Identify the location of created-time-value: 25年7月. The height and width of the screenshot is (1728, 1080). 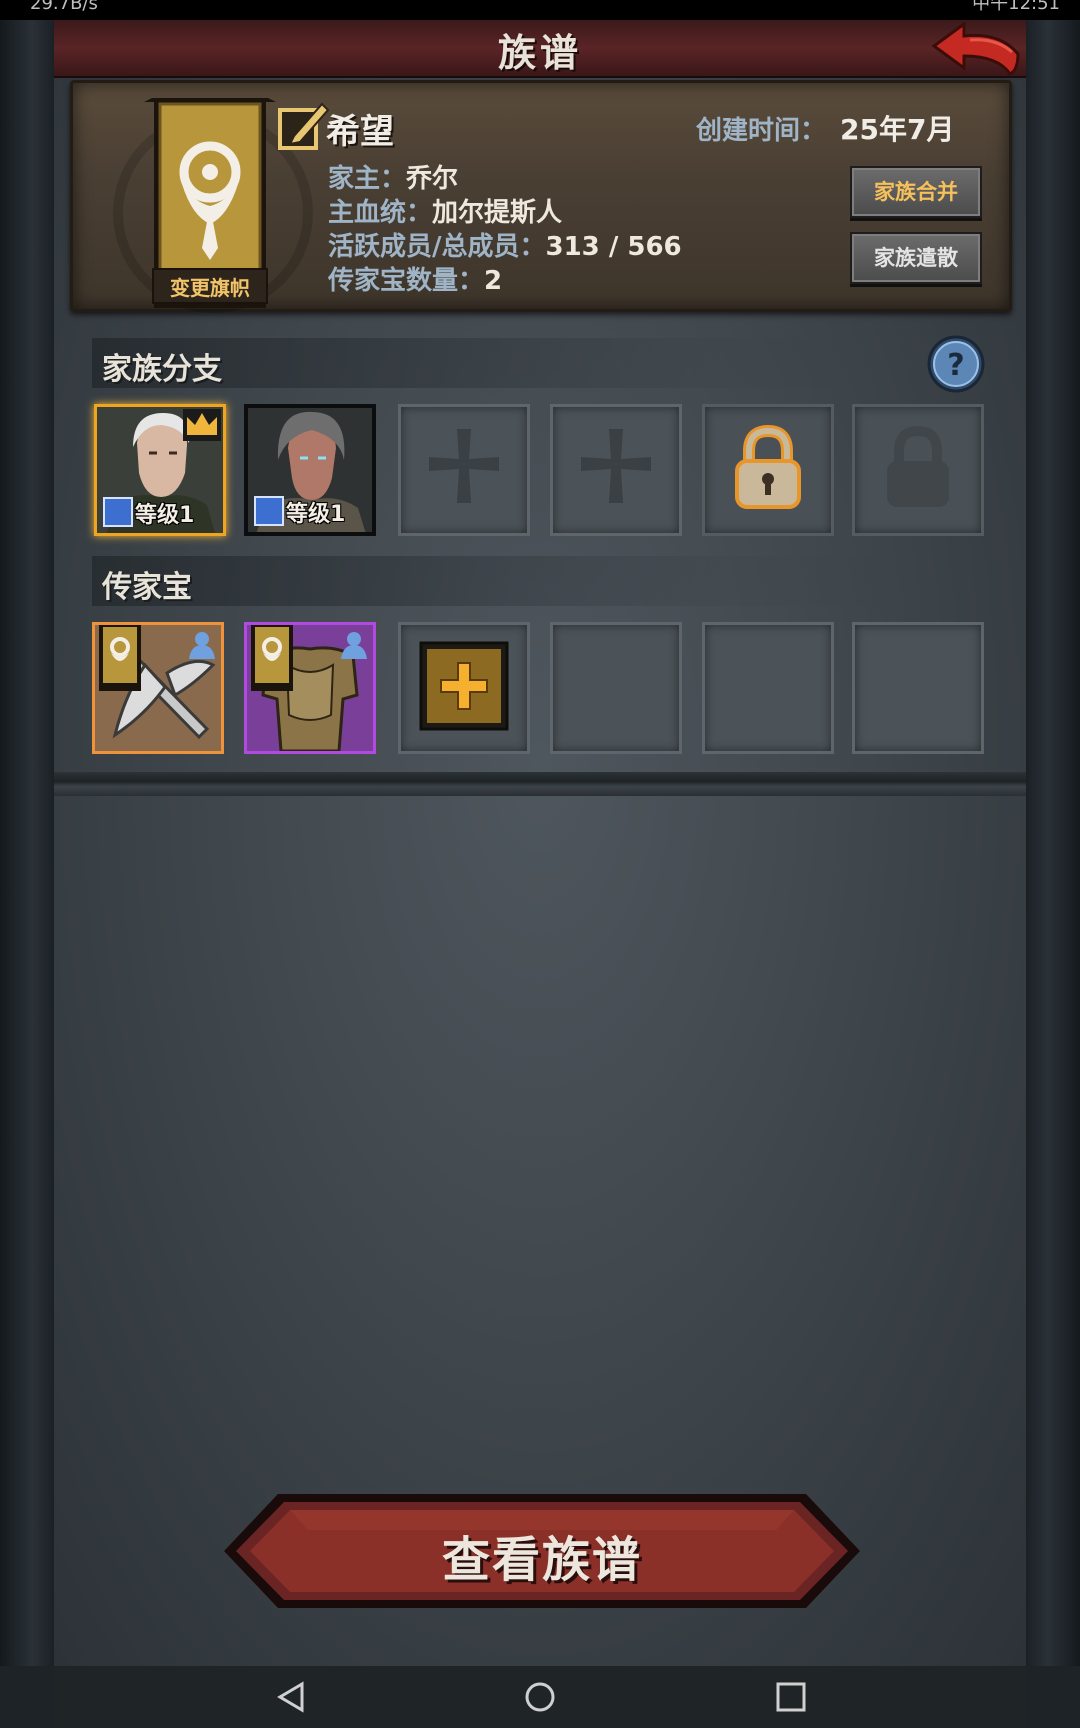
(897, 129).